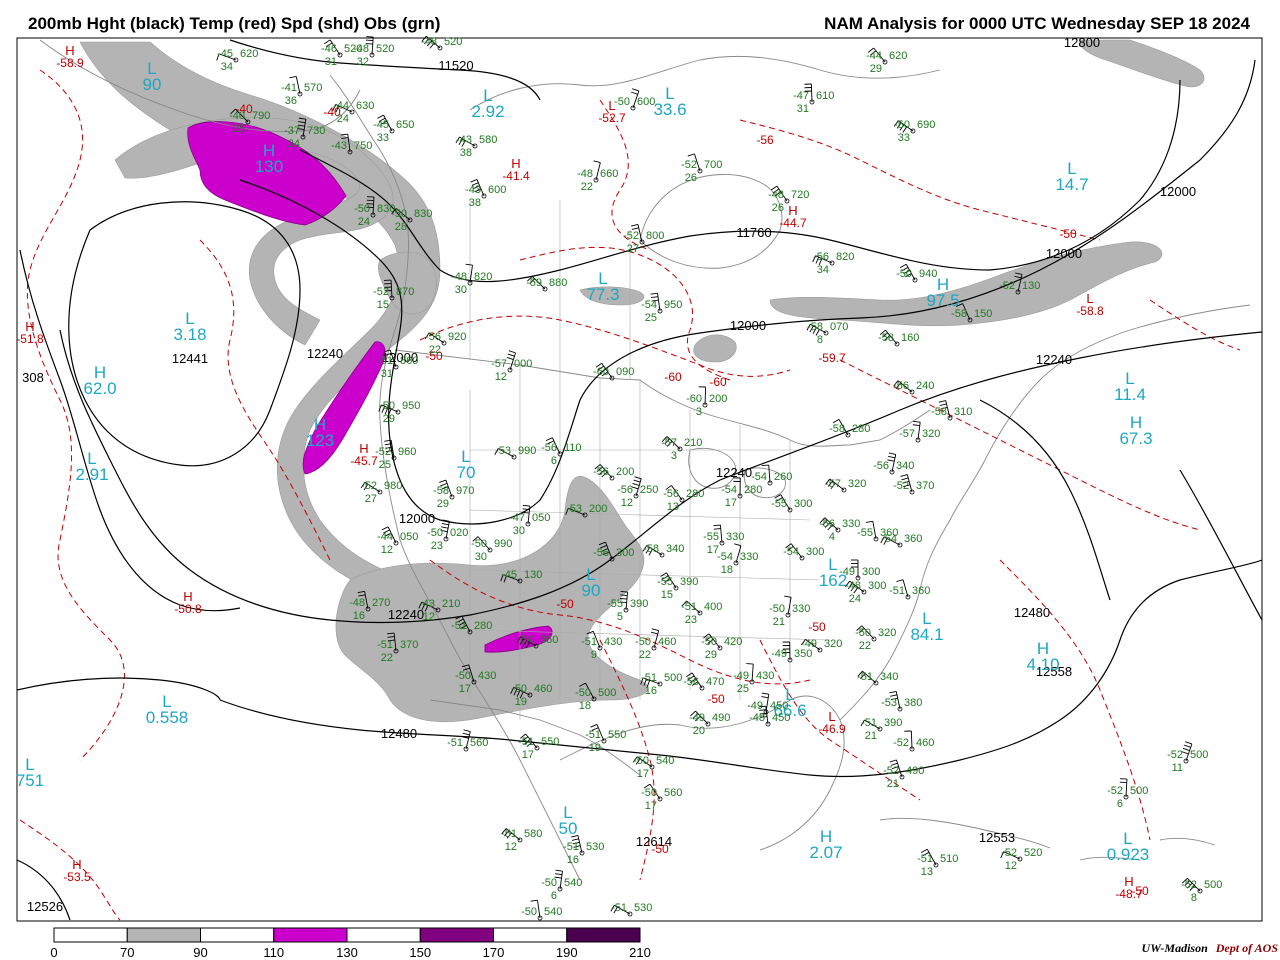  What do you see at coordinates (904, 138) in the screenshot?
I see `obs-dewpoint-depression: 33` at bounding box center [904, 138].